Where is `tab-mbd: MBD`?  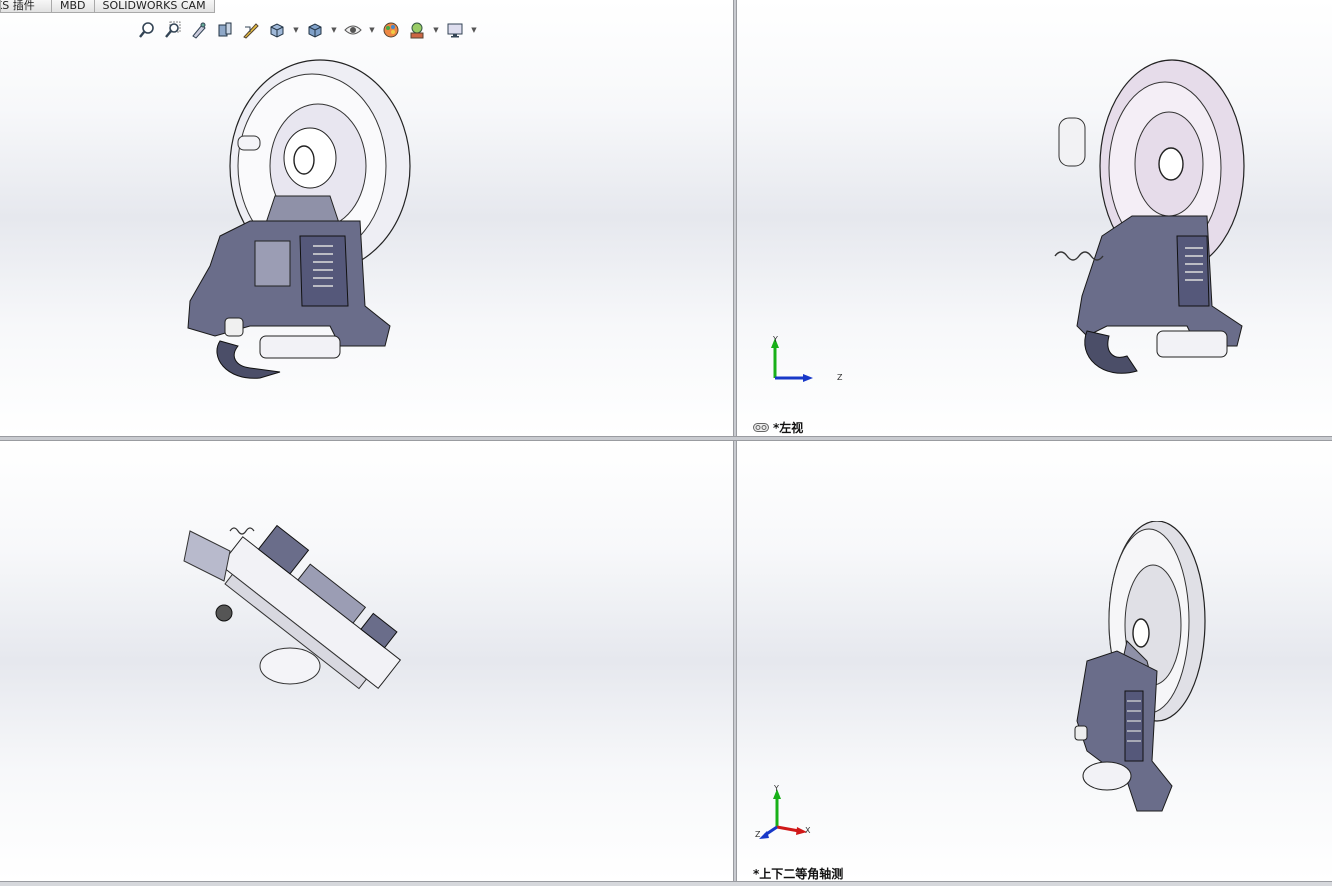
tab-mbd: MBD is located at coordinates (73, 6).